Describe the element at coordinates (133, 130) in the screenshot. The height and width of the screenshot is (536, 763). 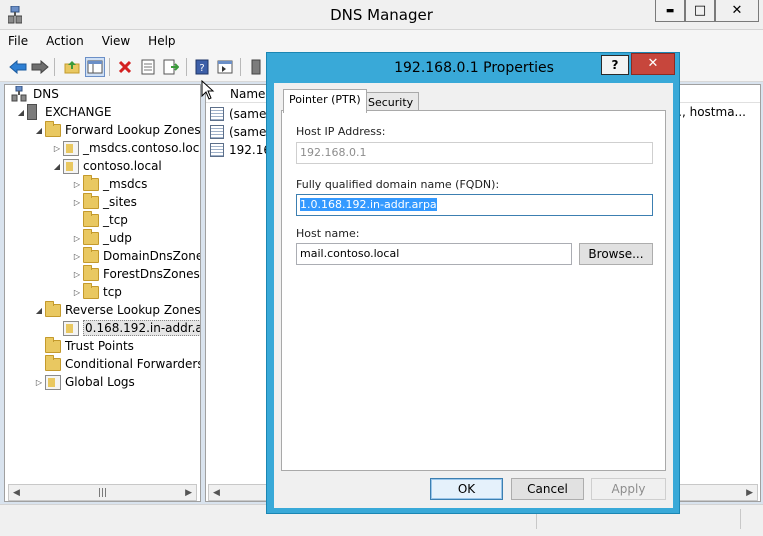
I see `tree-label: Forward Lookup Zones` at that location.